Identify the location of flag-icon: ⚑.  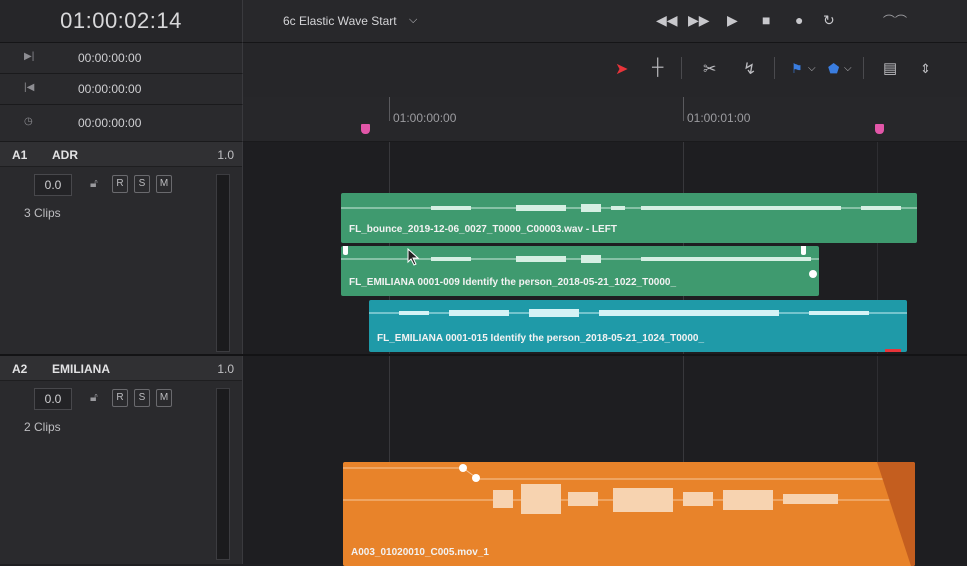
(797, 69).